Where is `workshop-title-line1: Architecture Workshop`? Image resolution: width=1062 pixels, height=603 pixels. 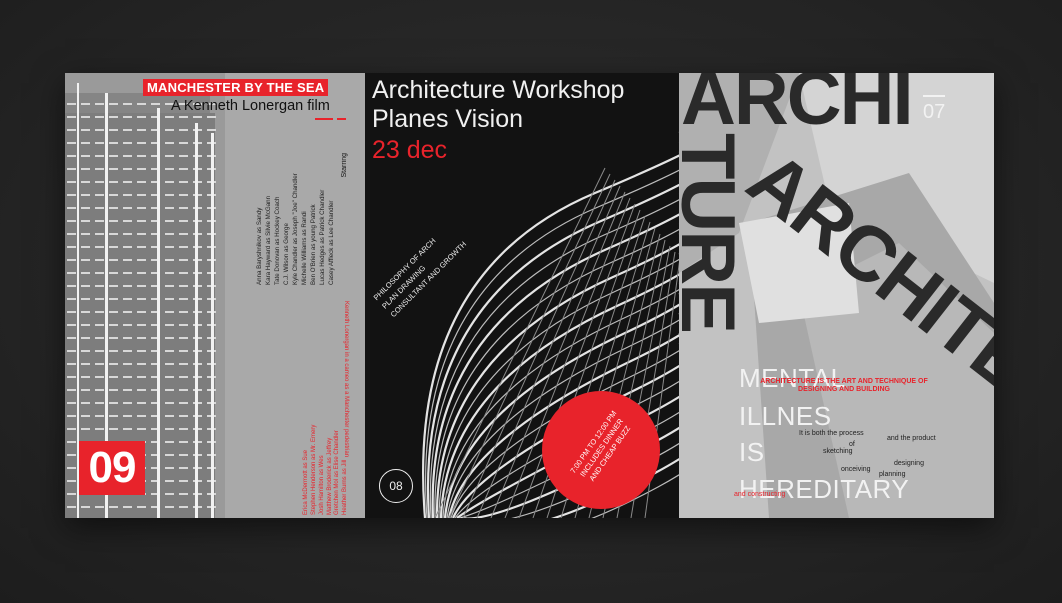 workshop-title-line1: Architecture Workshop is located at coordinates (498, 90).